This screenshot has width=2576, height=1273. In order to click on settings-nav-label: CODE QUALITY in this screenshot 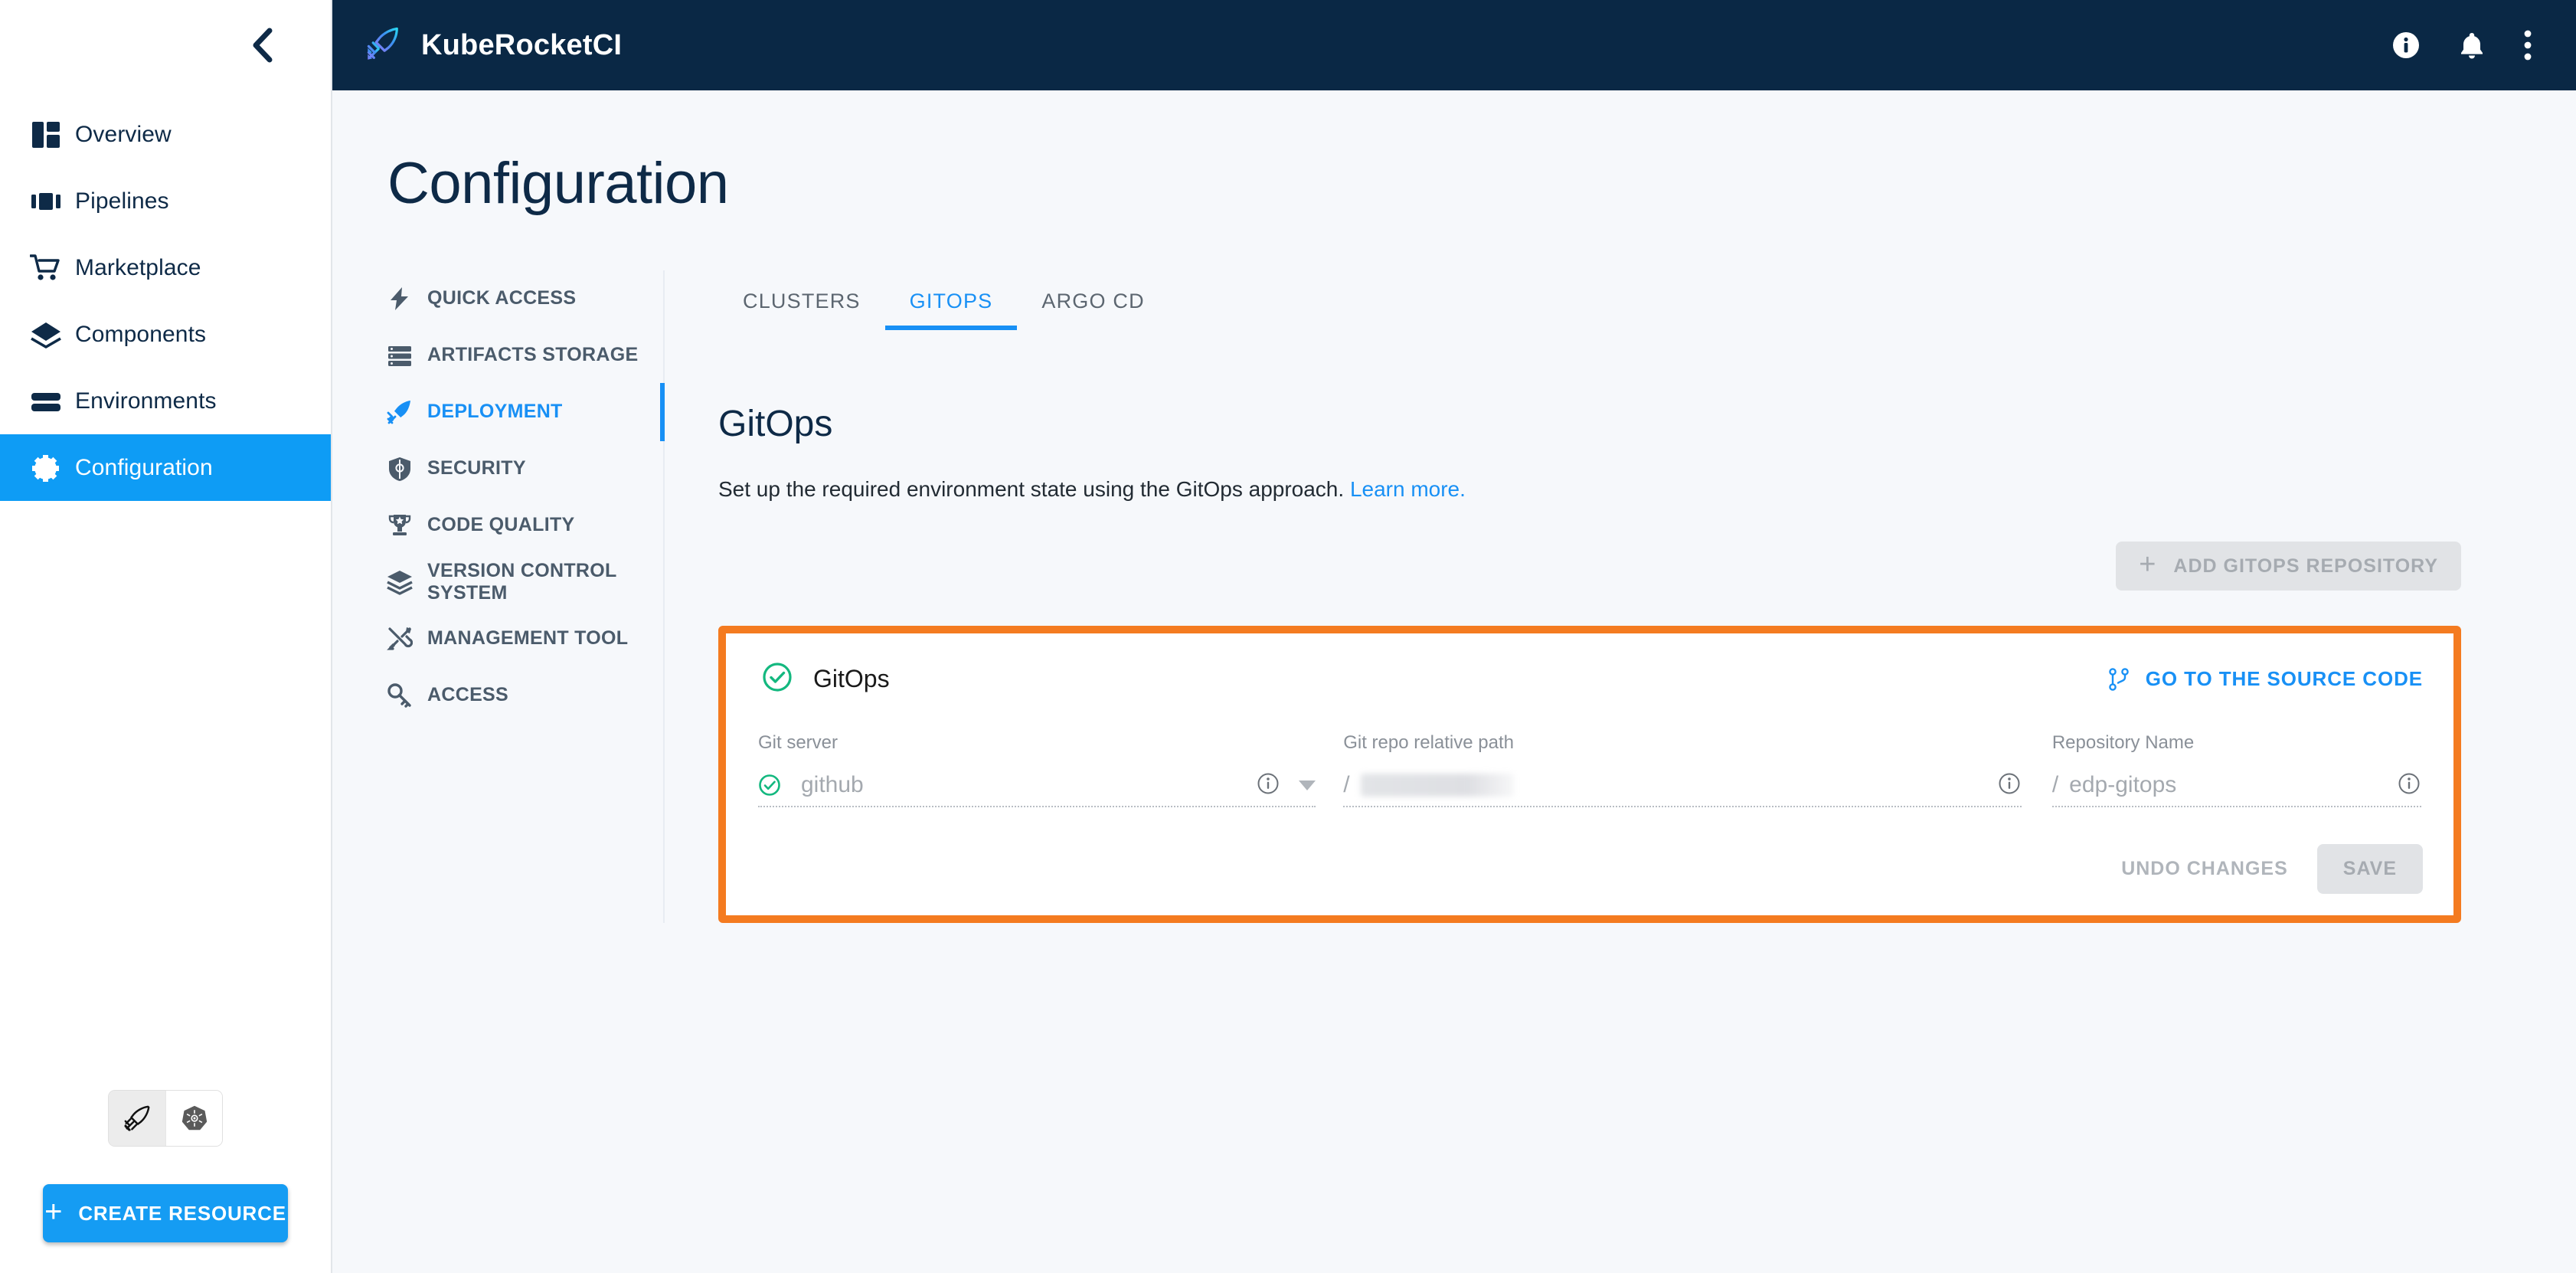, I will do `click(501, 525)`.